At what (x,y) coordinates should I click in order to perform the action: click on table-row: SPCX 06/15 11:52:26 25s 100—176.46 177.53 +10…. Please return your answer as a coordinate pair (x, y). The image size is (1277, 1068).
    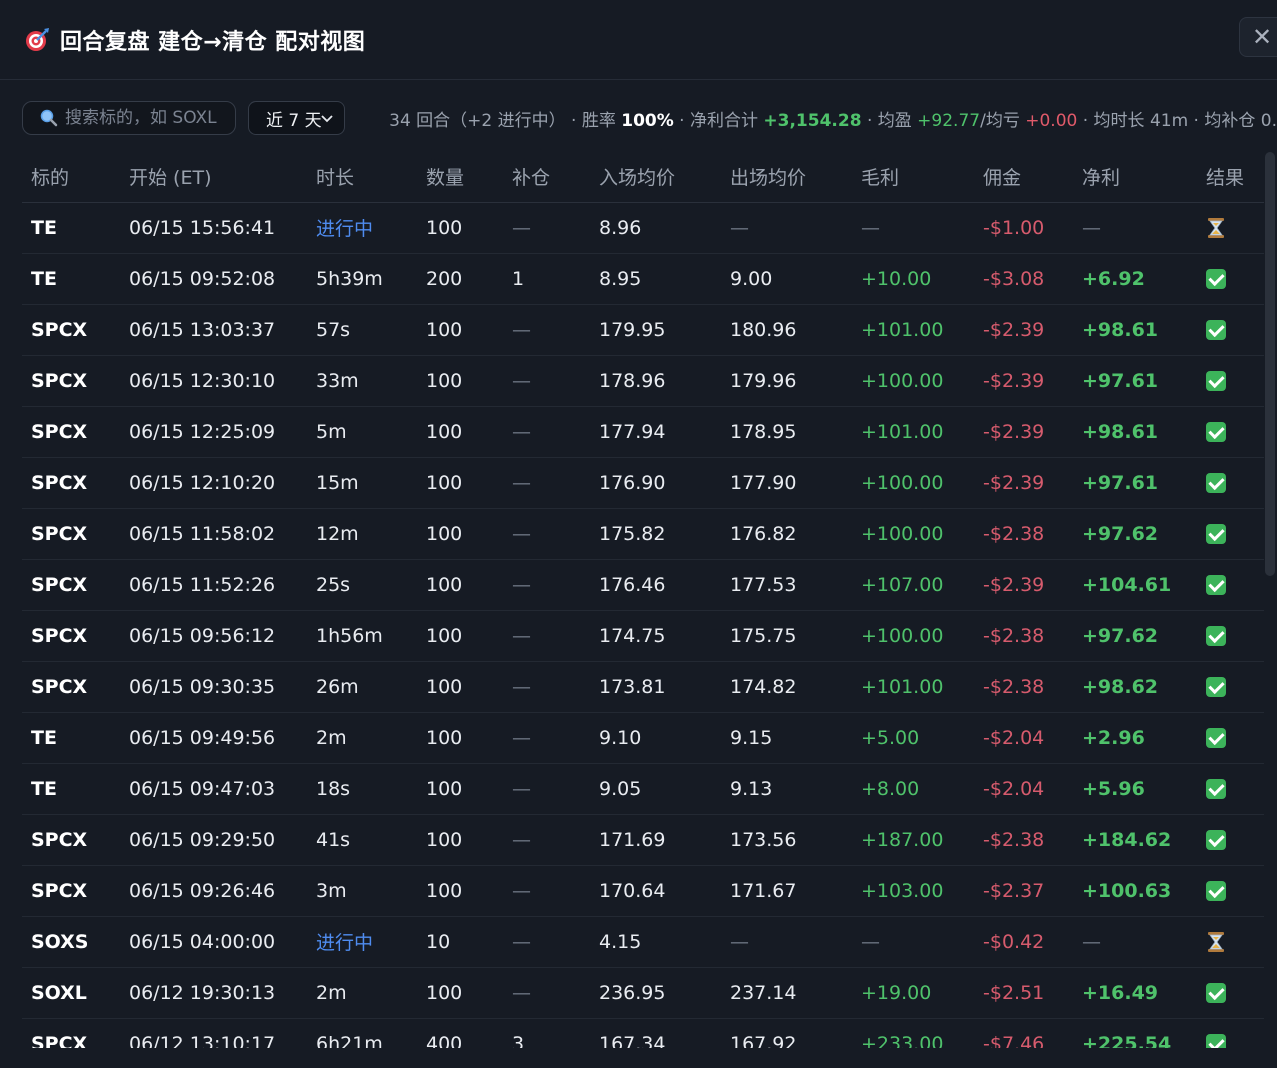
    Looking at the image, I should click on (643, 585).